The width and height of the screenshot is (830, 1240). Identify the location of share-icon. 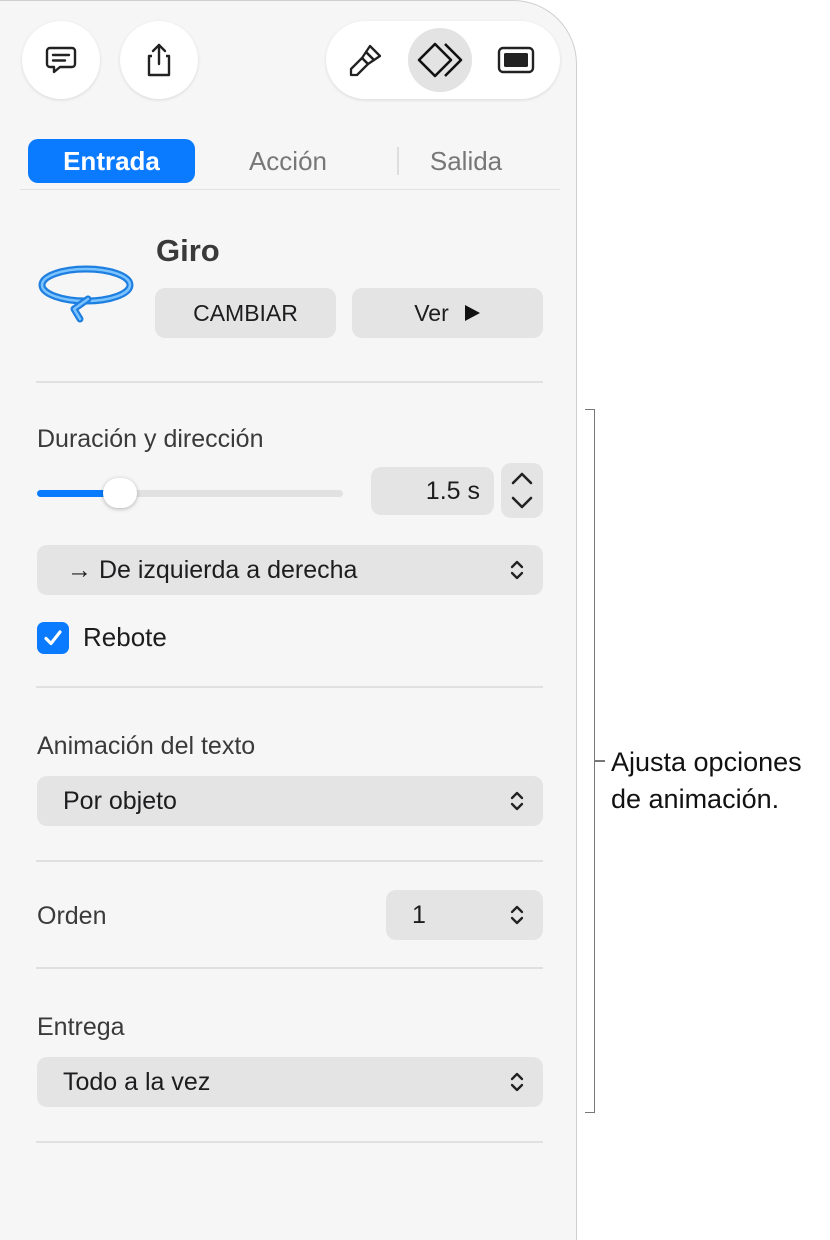
(159, 60).